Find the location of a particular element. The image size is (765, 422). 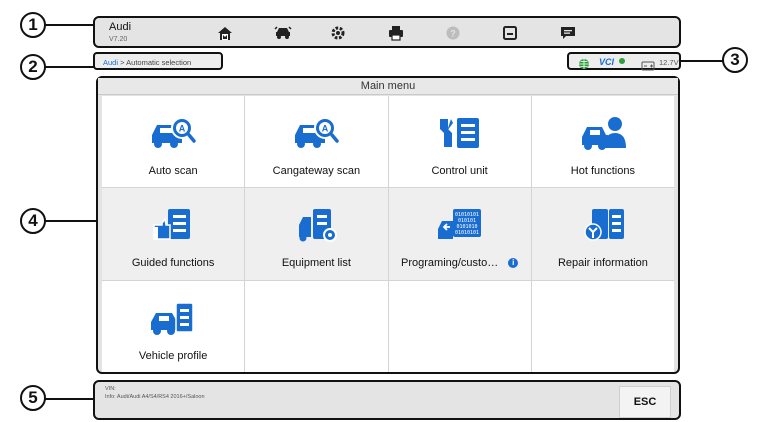

vehicle-profile-icon is located at coordinates (172, 318).